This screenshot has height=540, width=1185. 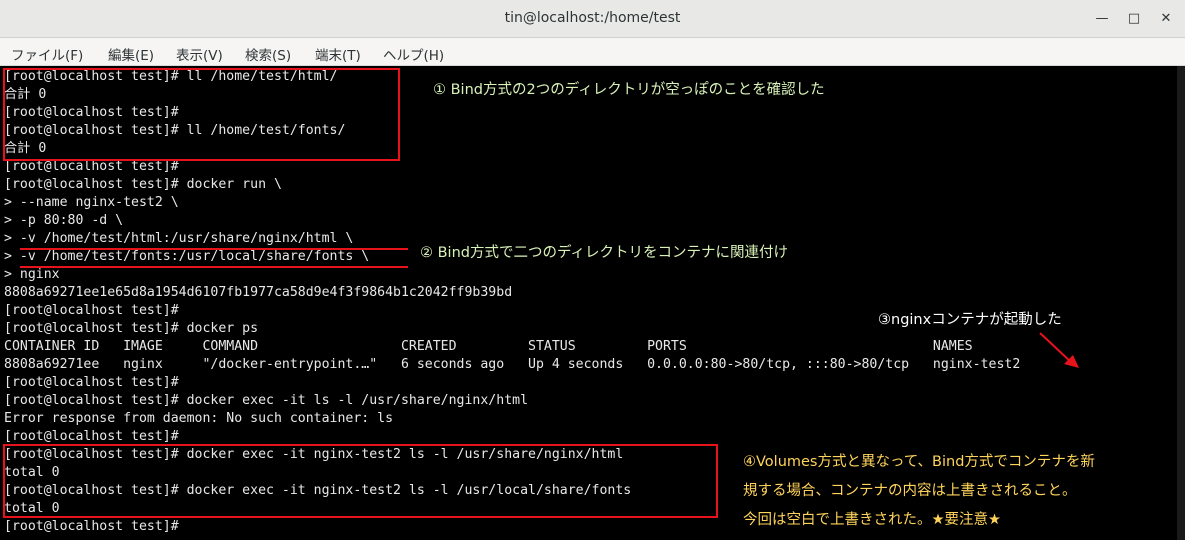 I want to click on highlight-box-exec-results, so click(x=360, y=481).